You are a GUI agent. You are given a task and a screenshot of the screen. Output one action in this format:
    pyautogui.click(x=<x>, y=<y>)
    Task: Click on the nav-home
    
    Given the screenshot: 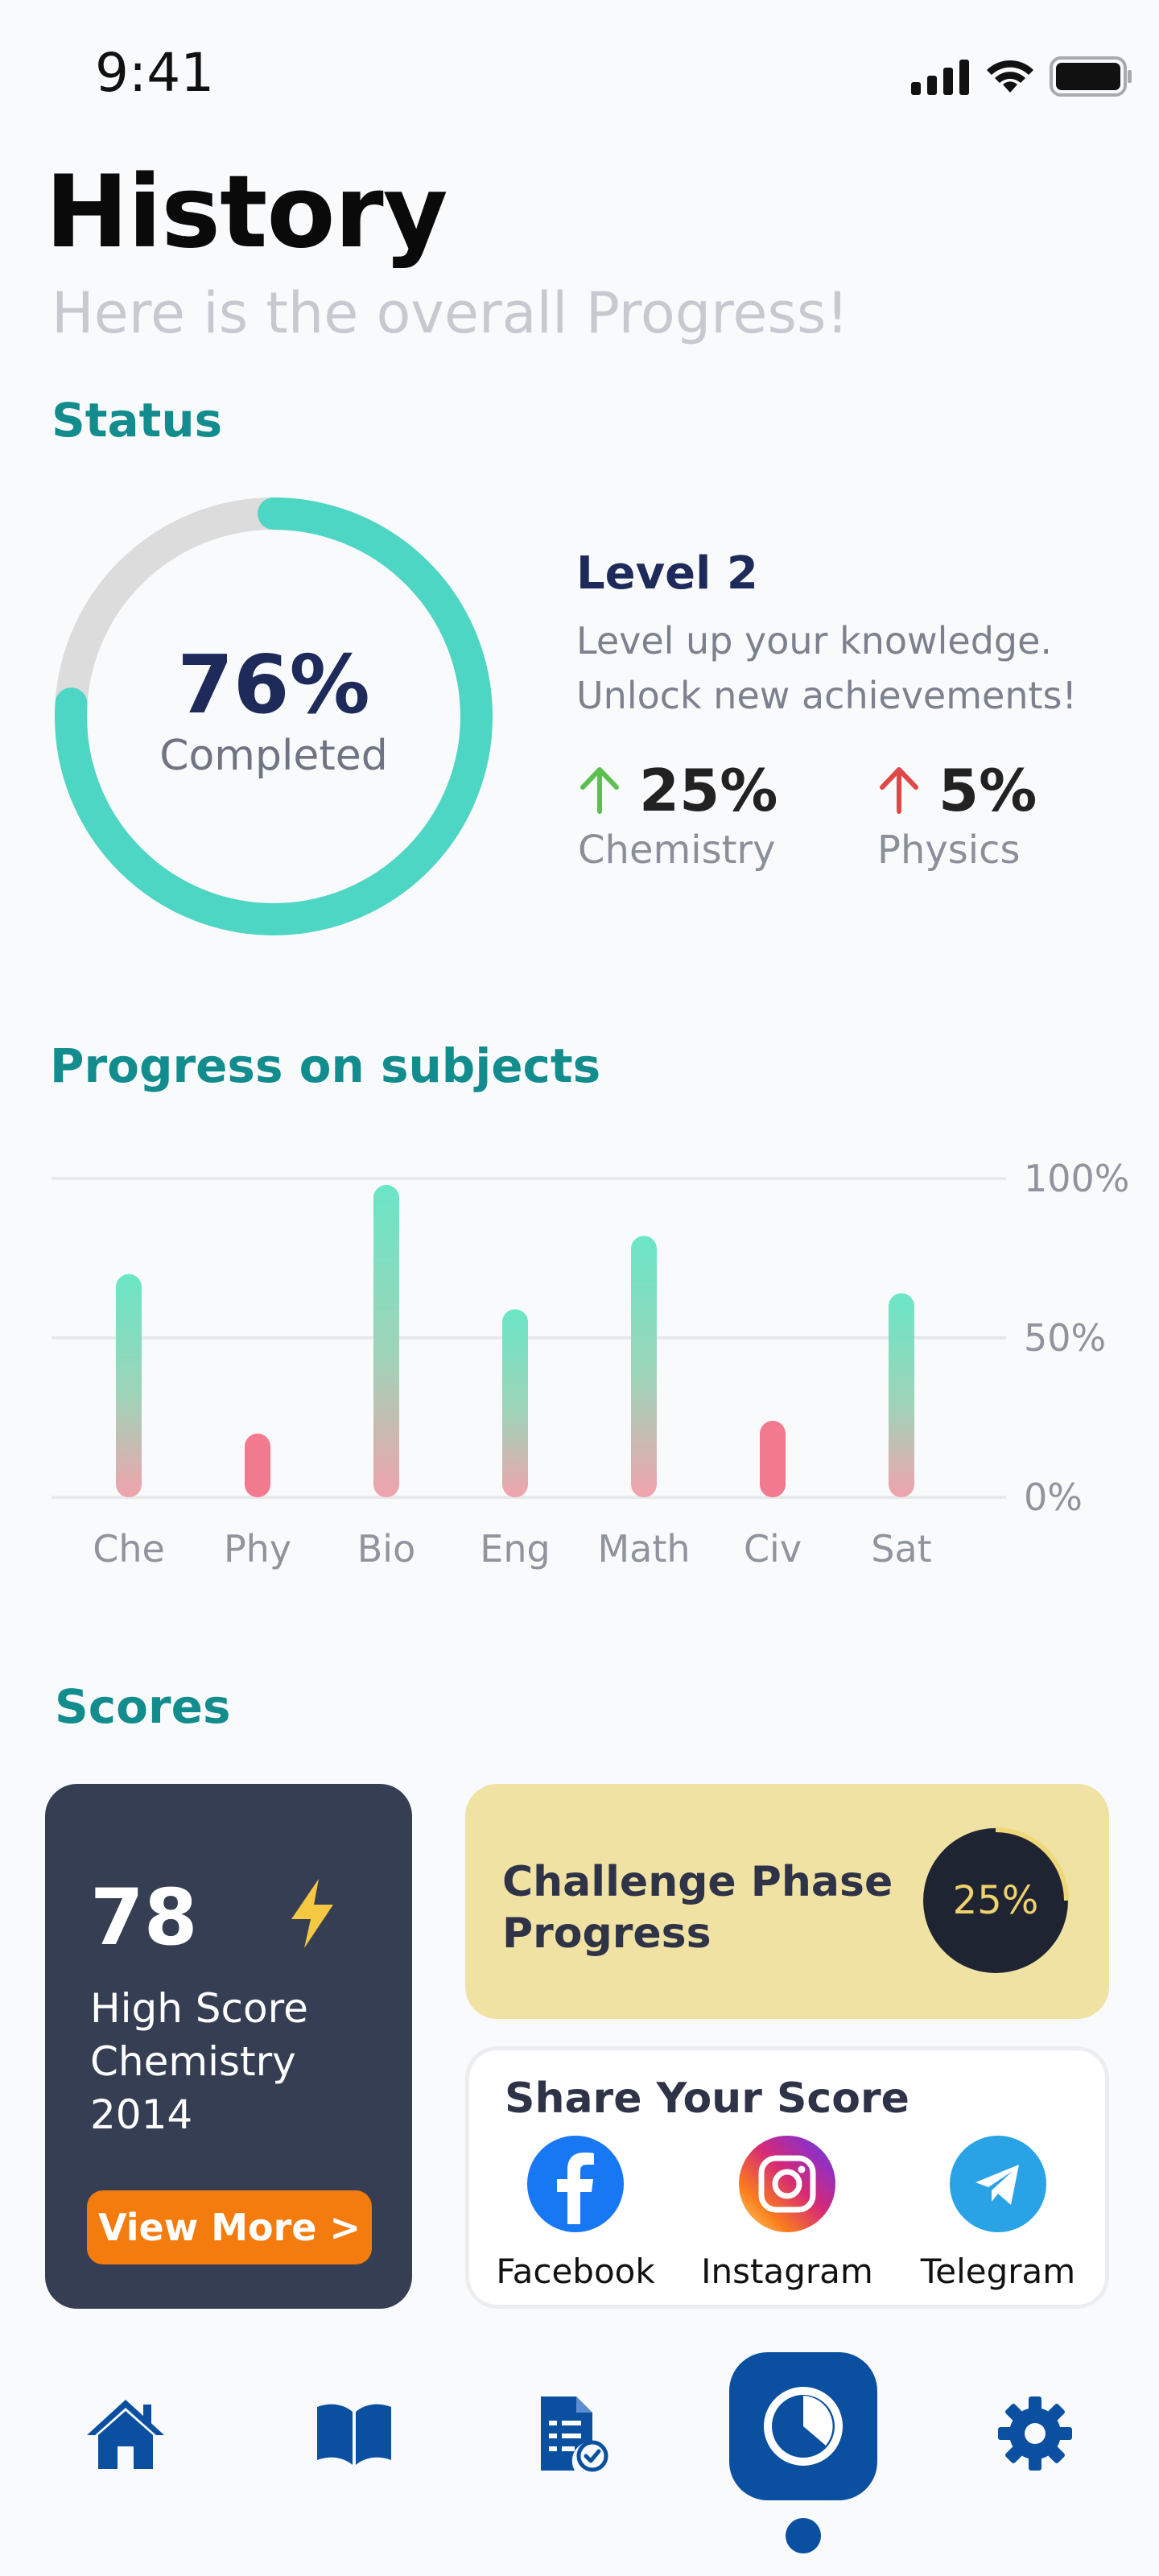 What is the action you would take?
    pyautogui.click(x=125, y=2433)
    